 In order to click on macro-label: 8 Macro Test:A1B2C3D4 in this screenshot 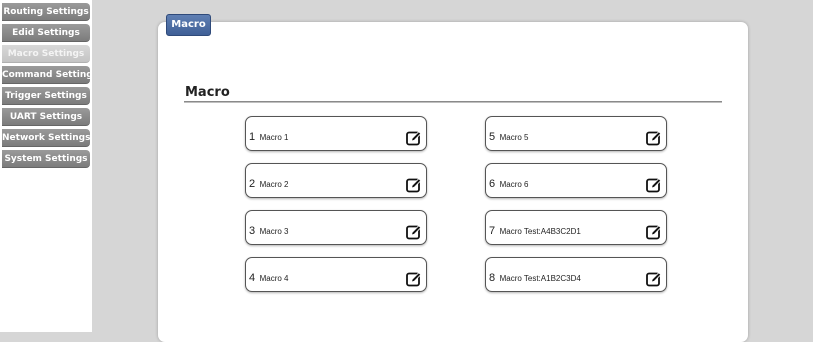, I will do `click(535, 277)`.